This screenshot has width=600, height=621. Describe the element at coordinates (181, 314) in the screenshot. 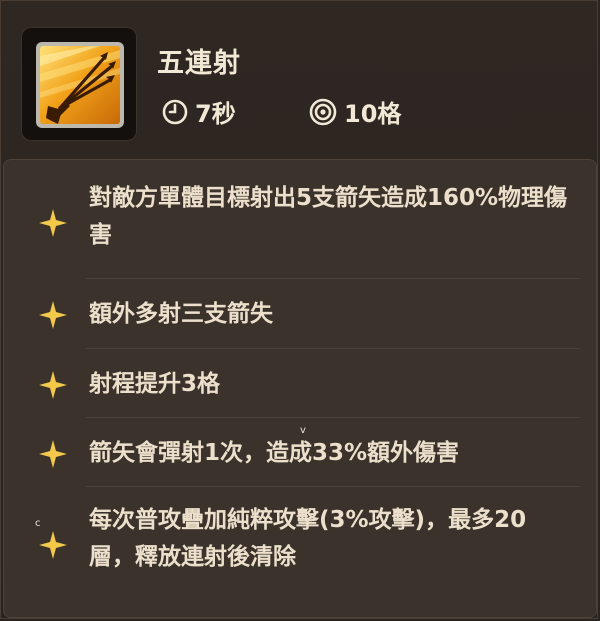

I see `effect-text: 額外多射三支箭失` at that location.